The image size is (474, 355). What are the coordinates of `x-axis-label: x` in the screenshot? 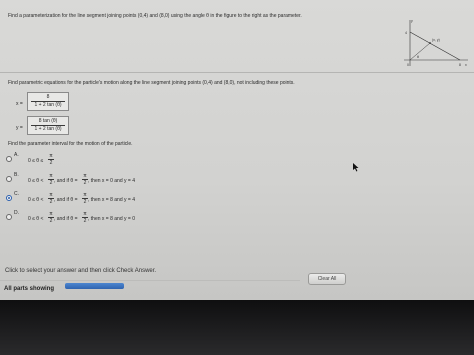 It's located at (466, 65).